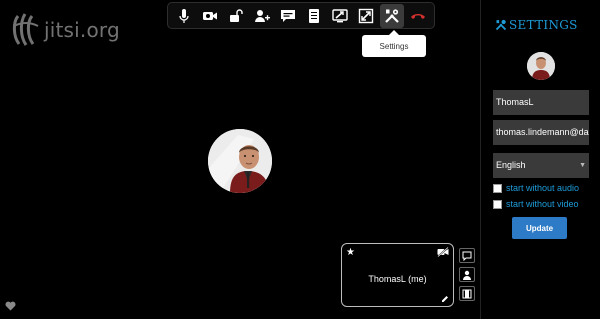 The image size is (600, 319). I want to click on jitsi-watermark: jitsi.org, so click(65, 30).